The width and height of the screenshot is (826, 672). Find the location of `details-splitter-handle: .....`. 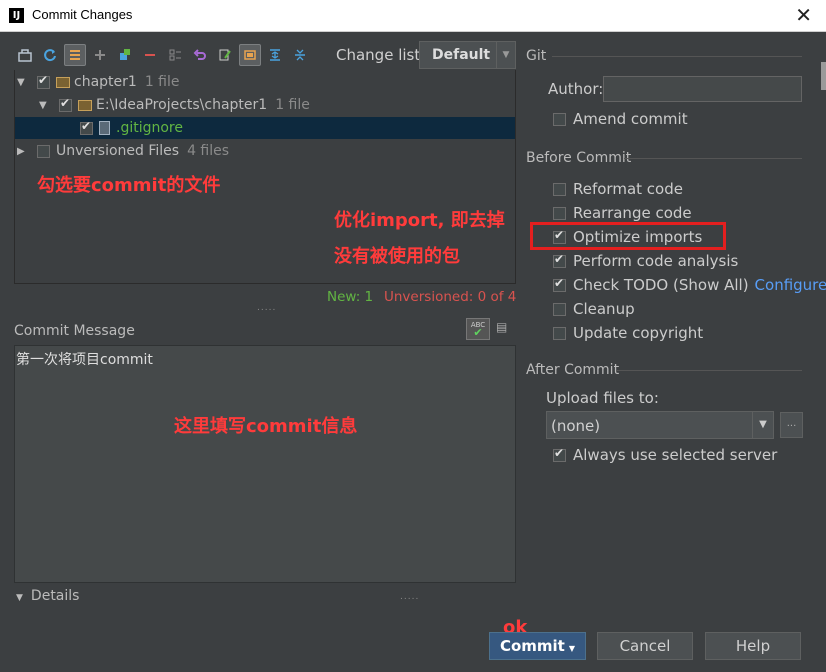

details-splitter-handle: ..... is located at coordinates (409, 597).